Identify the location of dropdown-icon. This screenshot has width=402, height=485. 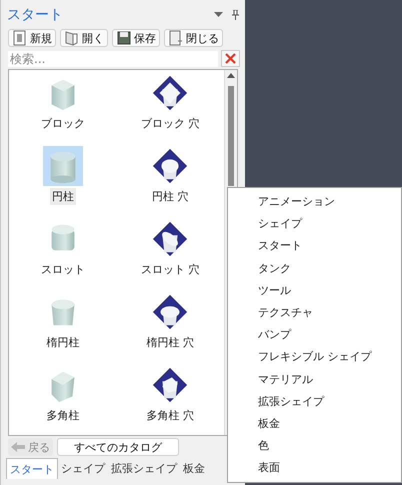
(218, 15).